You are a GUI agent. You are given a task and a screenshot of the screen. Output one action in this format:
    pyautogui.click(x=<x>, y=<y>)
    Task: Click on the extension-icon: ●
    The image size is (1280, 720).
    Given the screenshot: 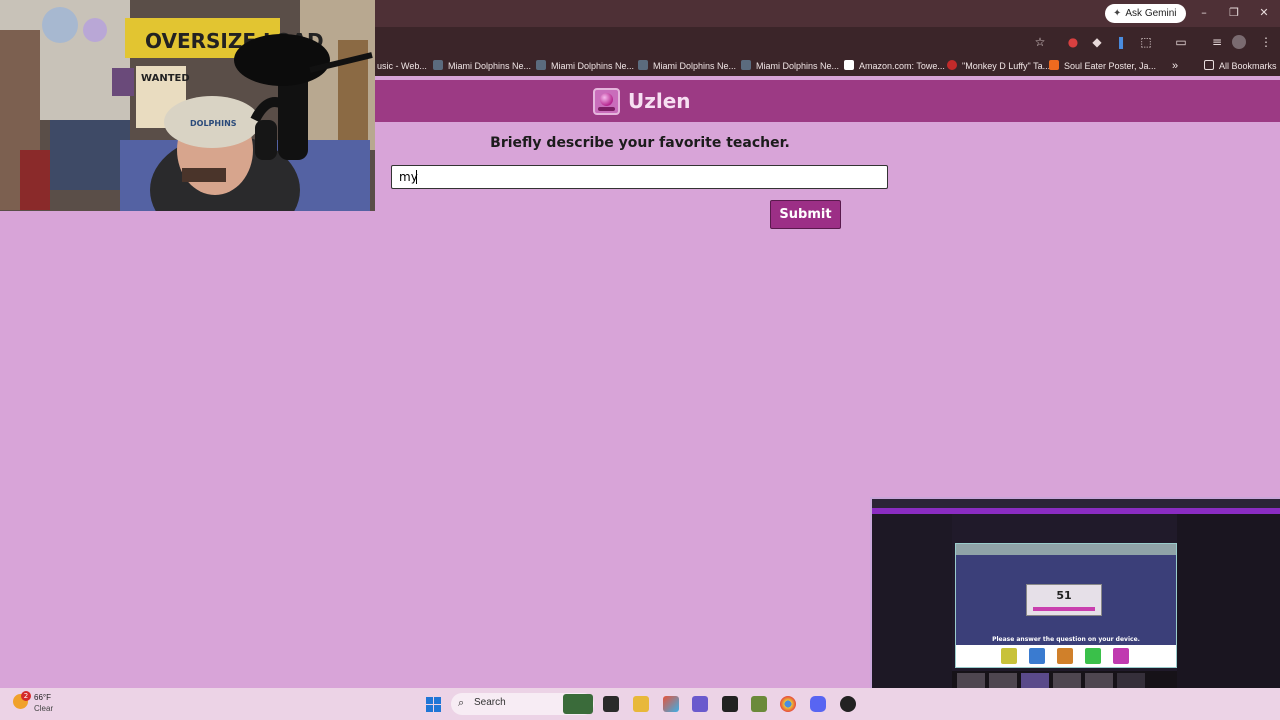 What is the action you would take?
    pyautogui.click(x=1073, y=42)
    